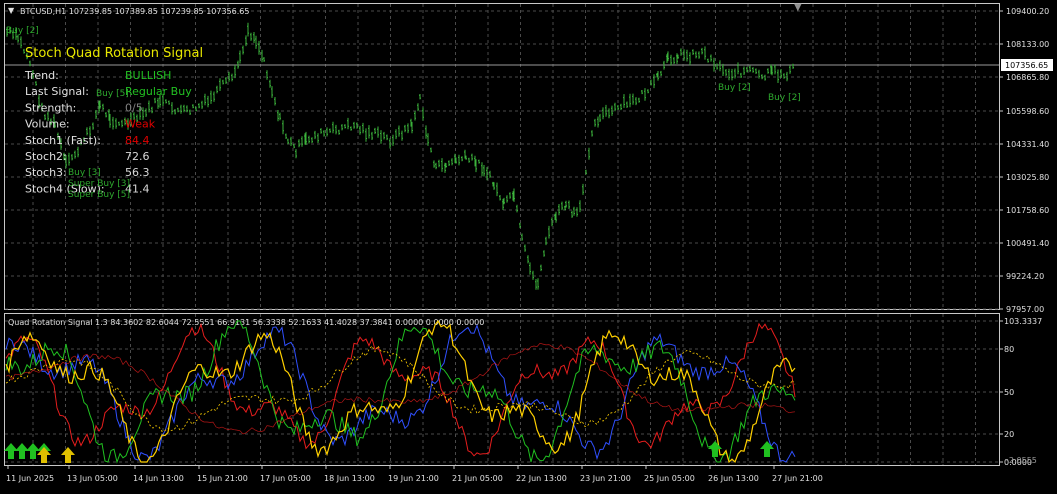 The height and width of the screenshot is (494, 1057). I want to click on time-tick-label: 27 Jun 21:00, so click(797, 478).